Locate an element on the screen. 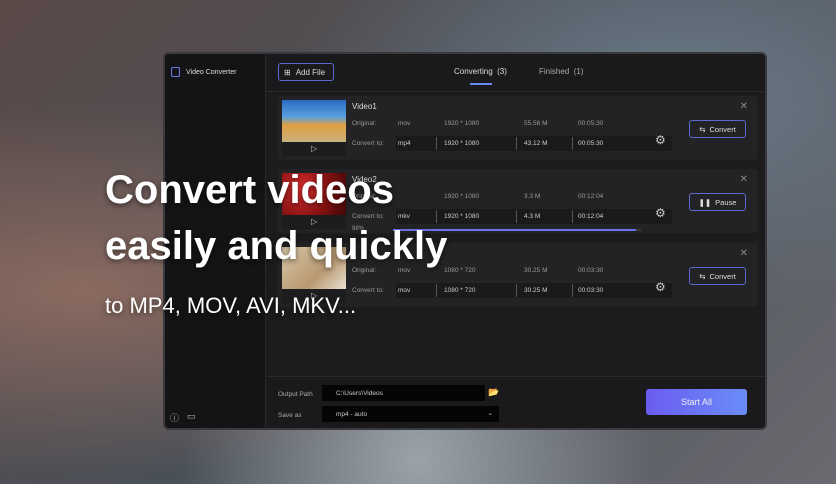  active-tab-indicator is located at coordinates (481, 84).